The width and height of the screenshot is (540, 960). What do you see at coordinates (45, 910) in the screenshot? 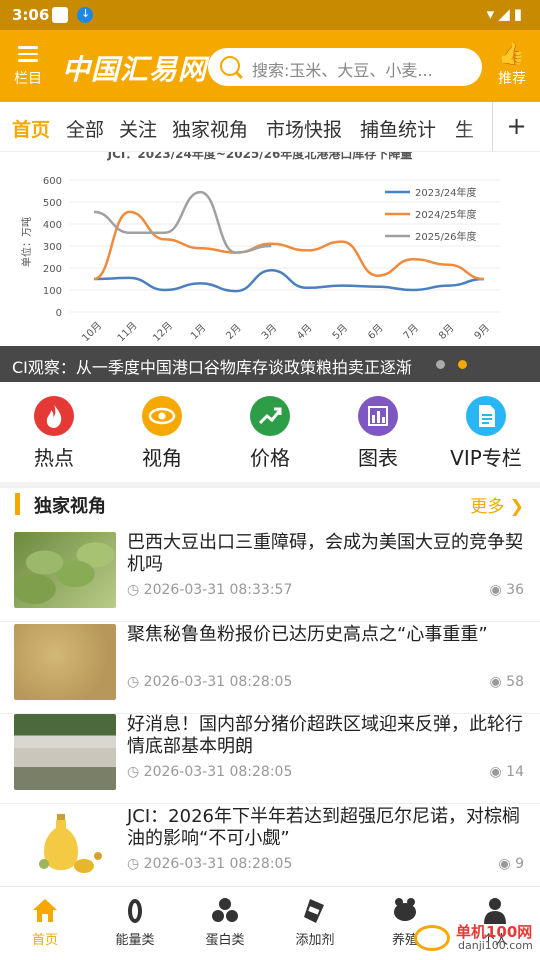
I see `home-icon` at bounding box center [45, 910].